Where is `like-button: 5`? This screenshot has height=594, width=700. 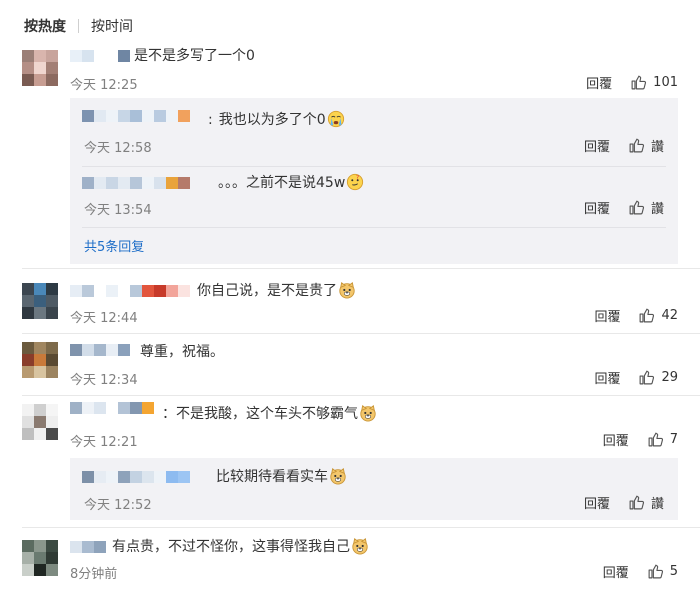
like-button: 5 is located at coordinates (662, 571).